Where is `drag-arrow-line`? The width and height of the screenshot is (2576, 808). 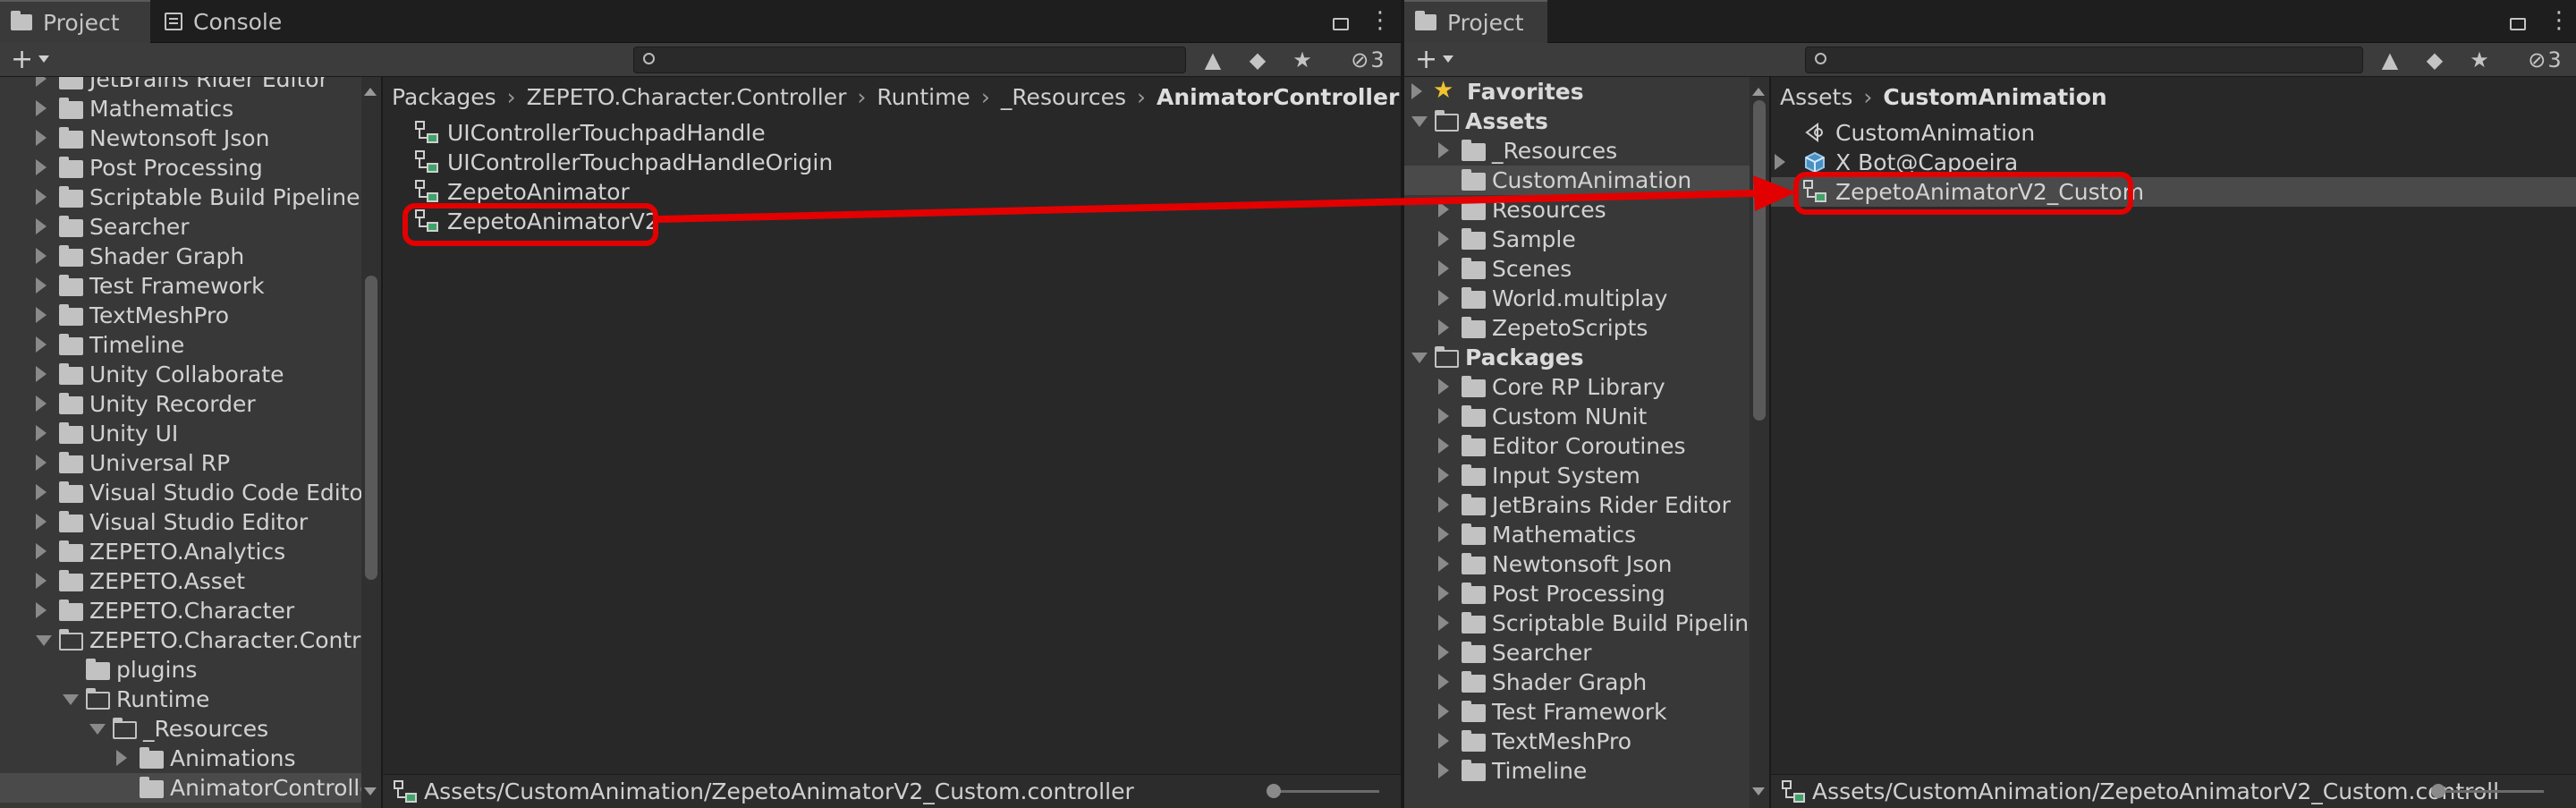
drag-arrow-line is located at coordinates (1206, 206).